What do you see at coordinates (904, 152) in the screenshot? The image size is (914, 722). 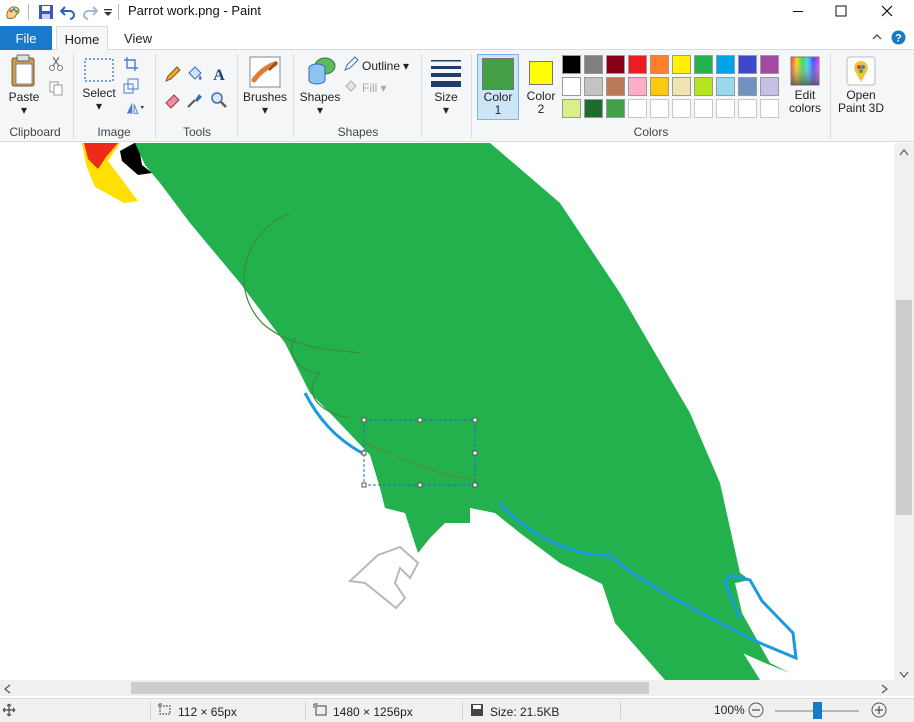 I see `scroll-up-icon` at bounding box center [904, 152].